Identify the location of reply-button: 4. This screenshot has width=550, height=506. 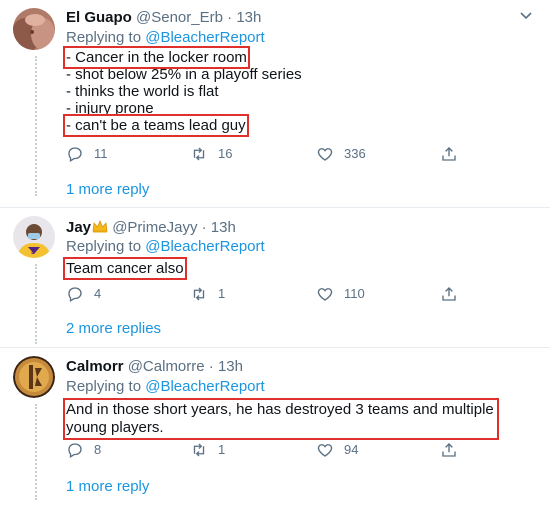
(83, 294).